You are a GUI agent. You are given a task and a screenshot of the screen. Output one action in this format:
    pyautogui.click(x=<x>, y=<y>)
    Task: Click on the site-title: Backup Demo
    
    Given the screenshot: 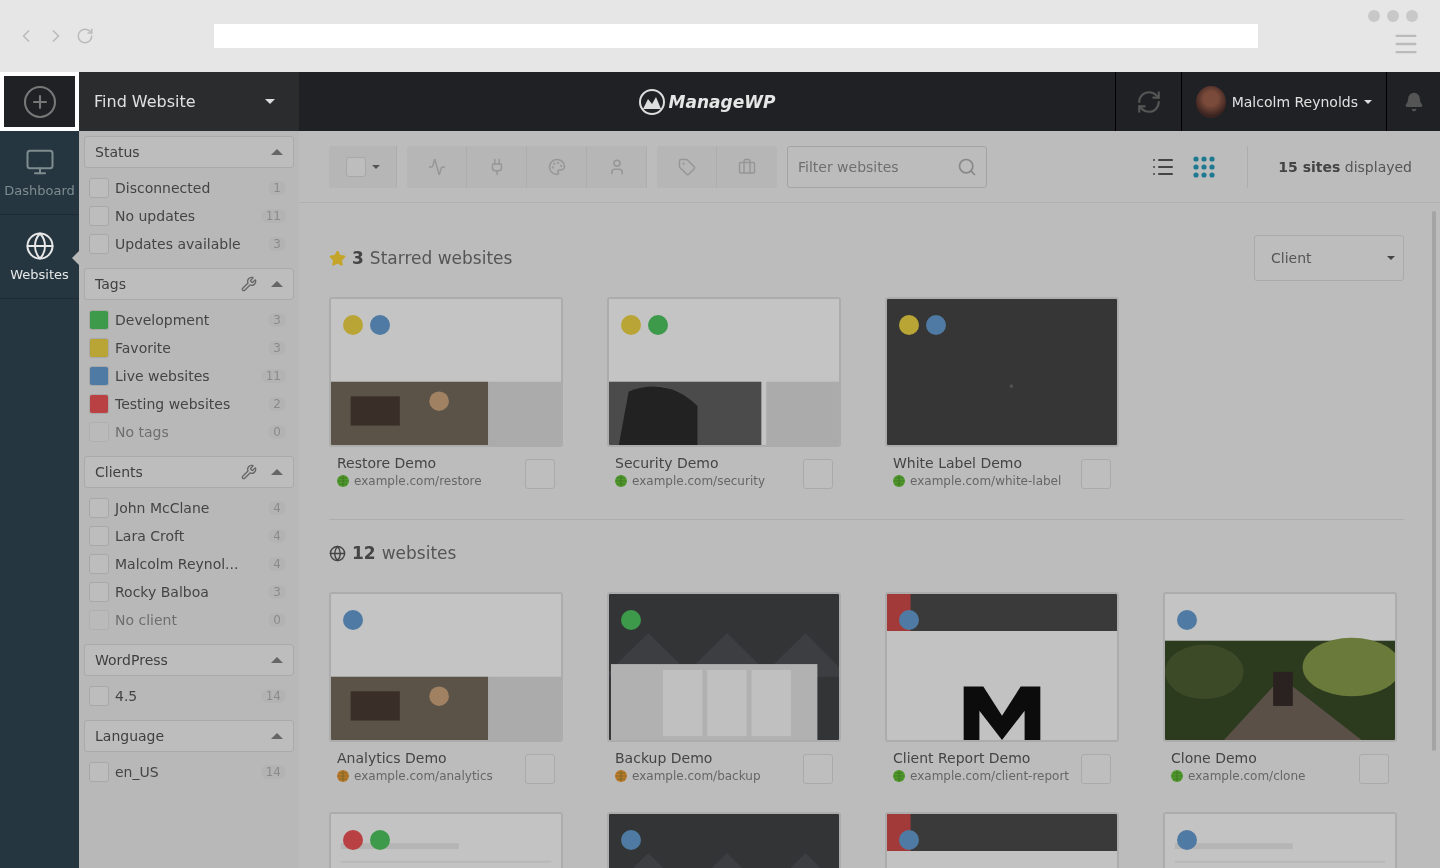 What is the action you would take?
    pyautogui.click(x=688, y=758)
    